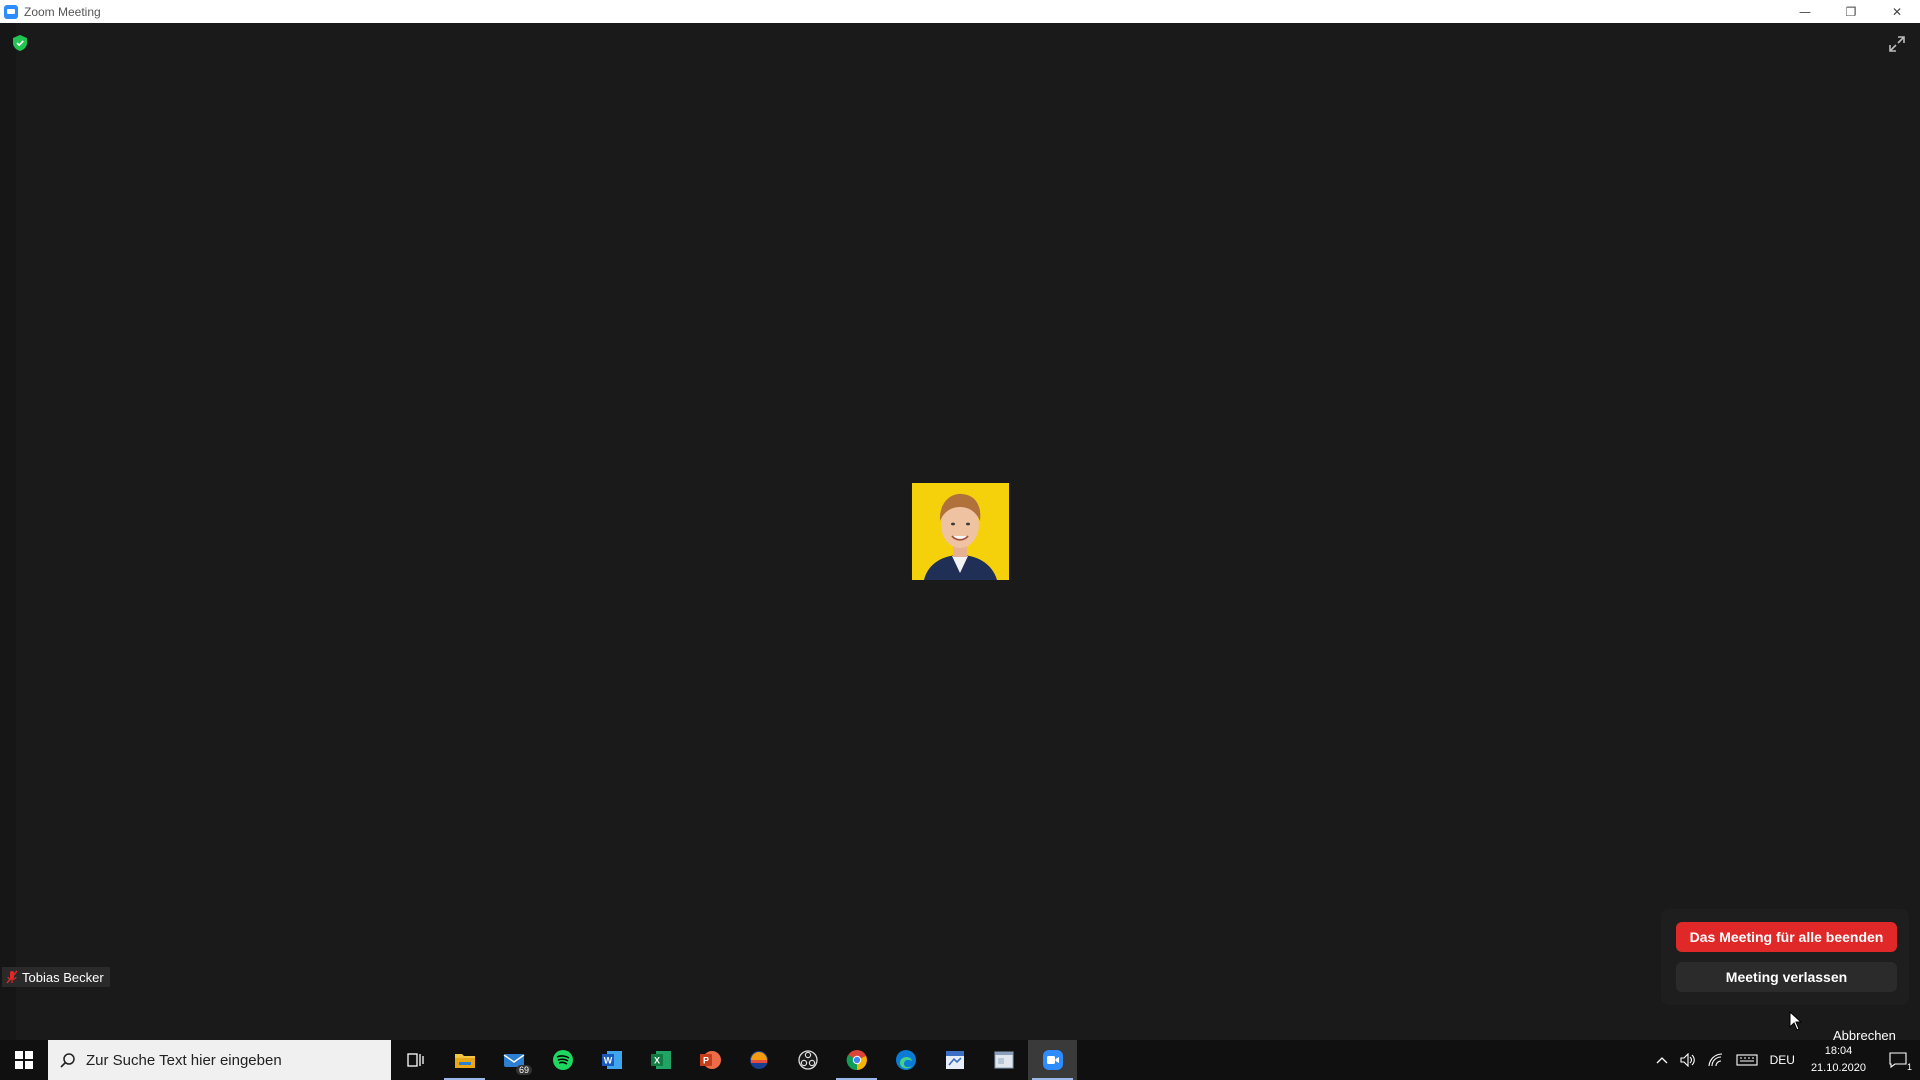  What do you see at coordinates (656, 1061) in the screenshot?
I see `svg-text: X` at bounding box center [656, 1061].